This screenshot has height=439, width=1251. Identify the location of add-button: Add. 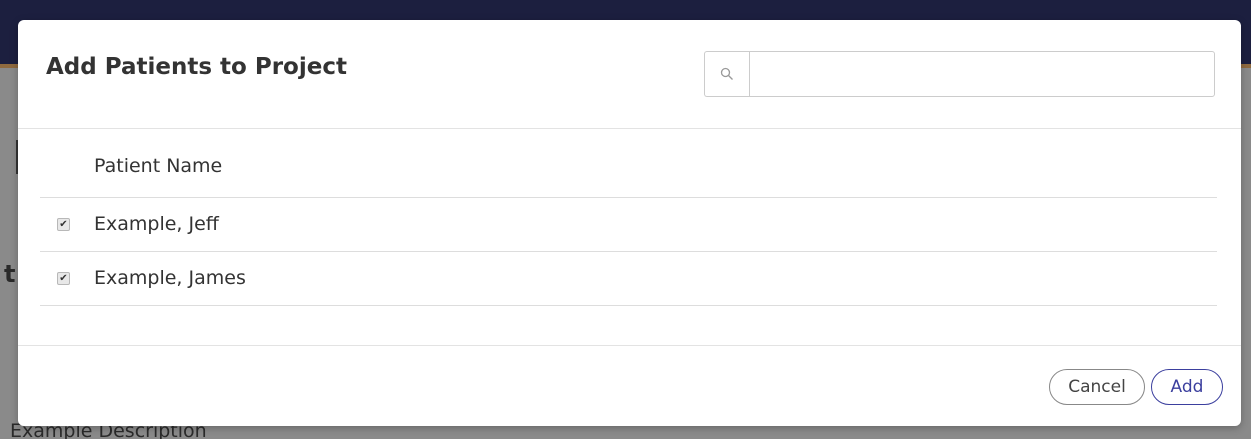
(1187, 387).